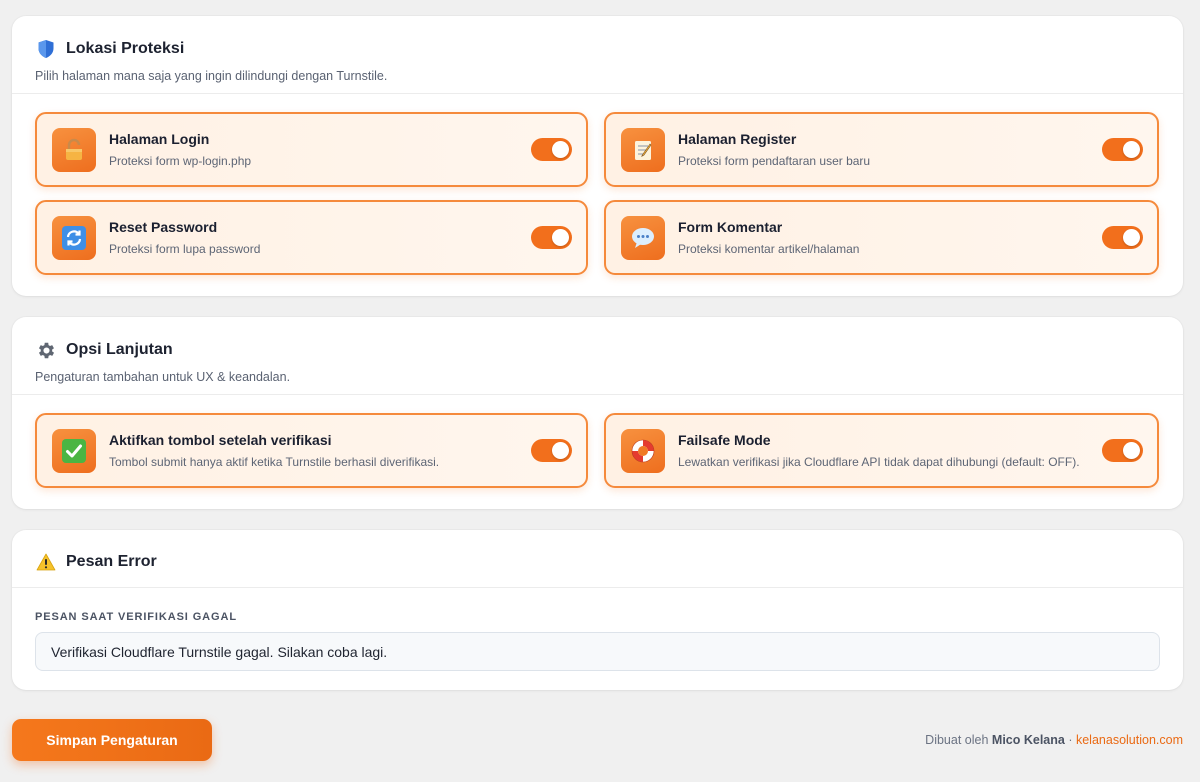 The height and width of the screenshot is (782, 1200). Describe the element at coordinates (112, 740) in the screenshot. I see `save-button: Simpan Pengaturan` at that location.